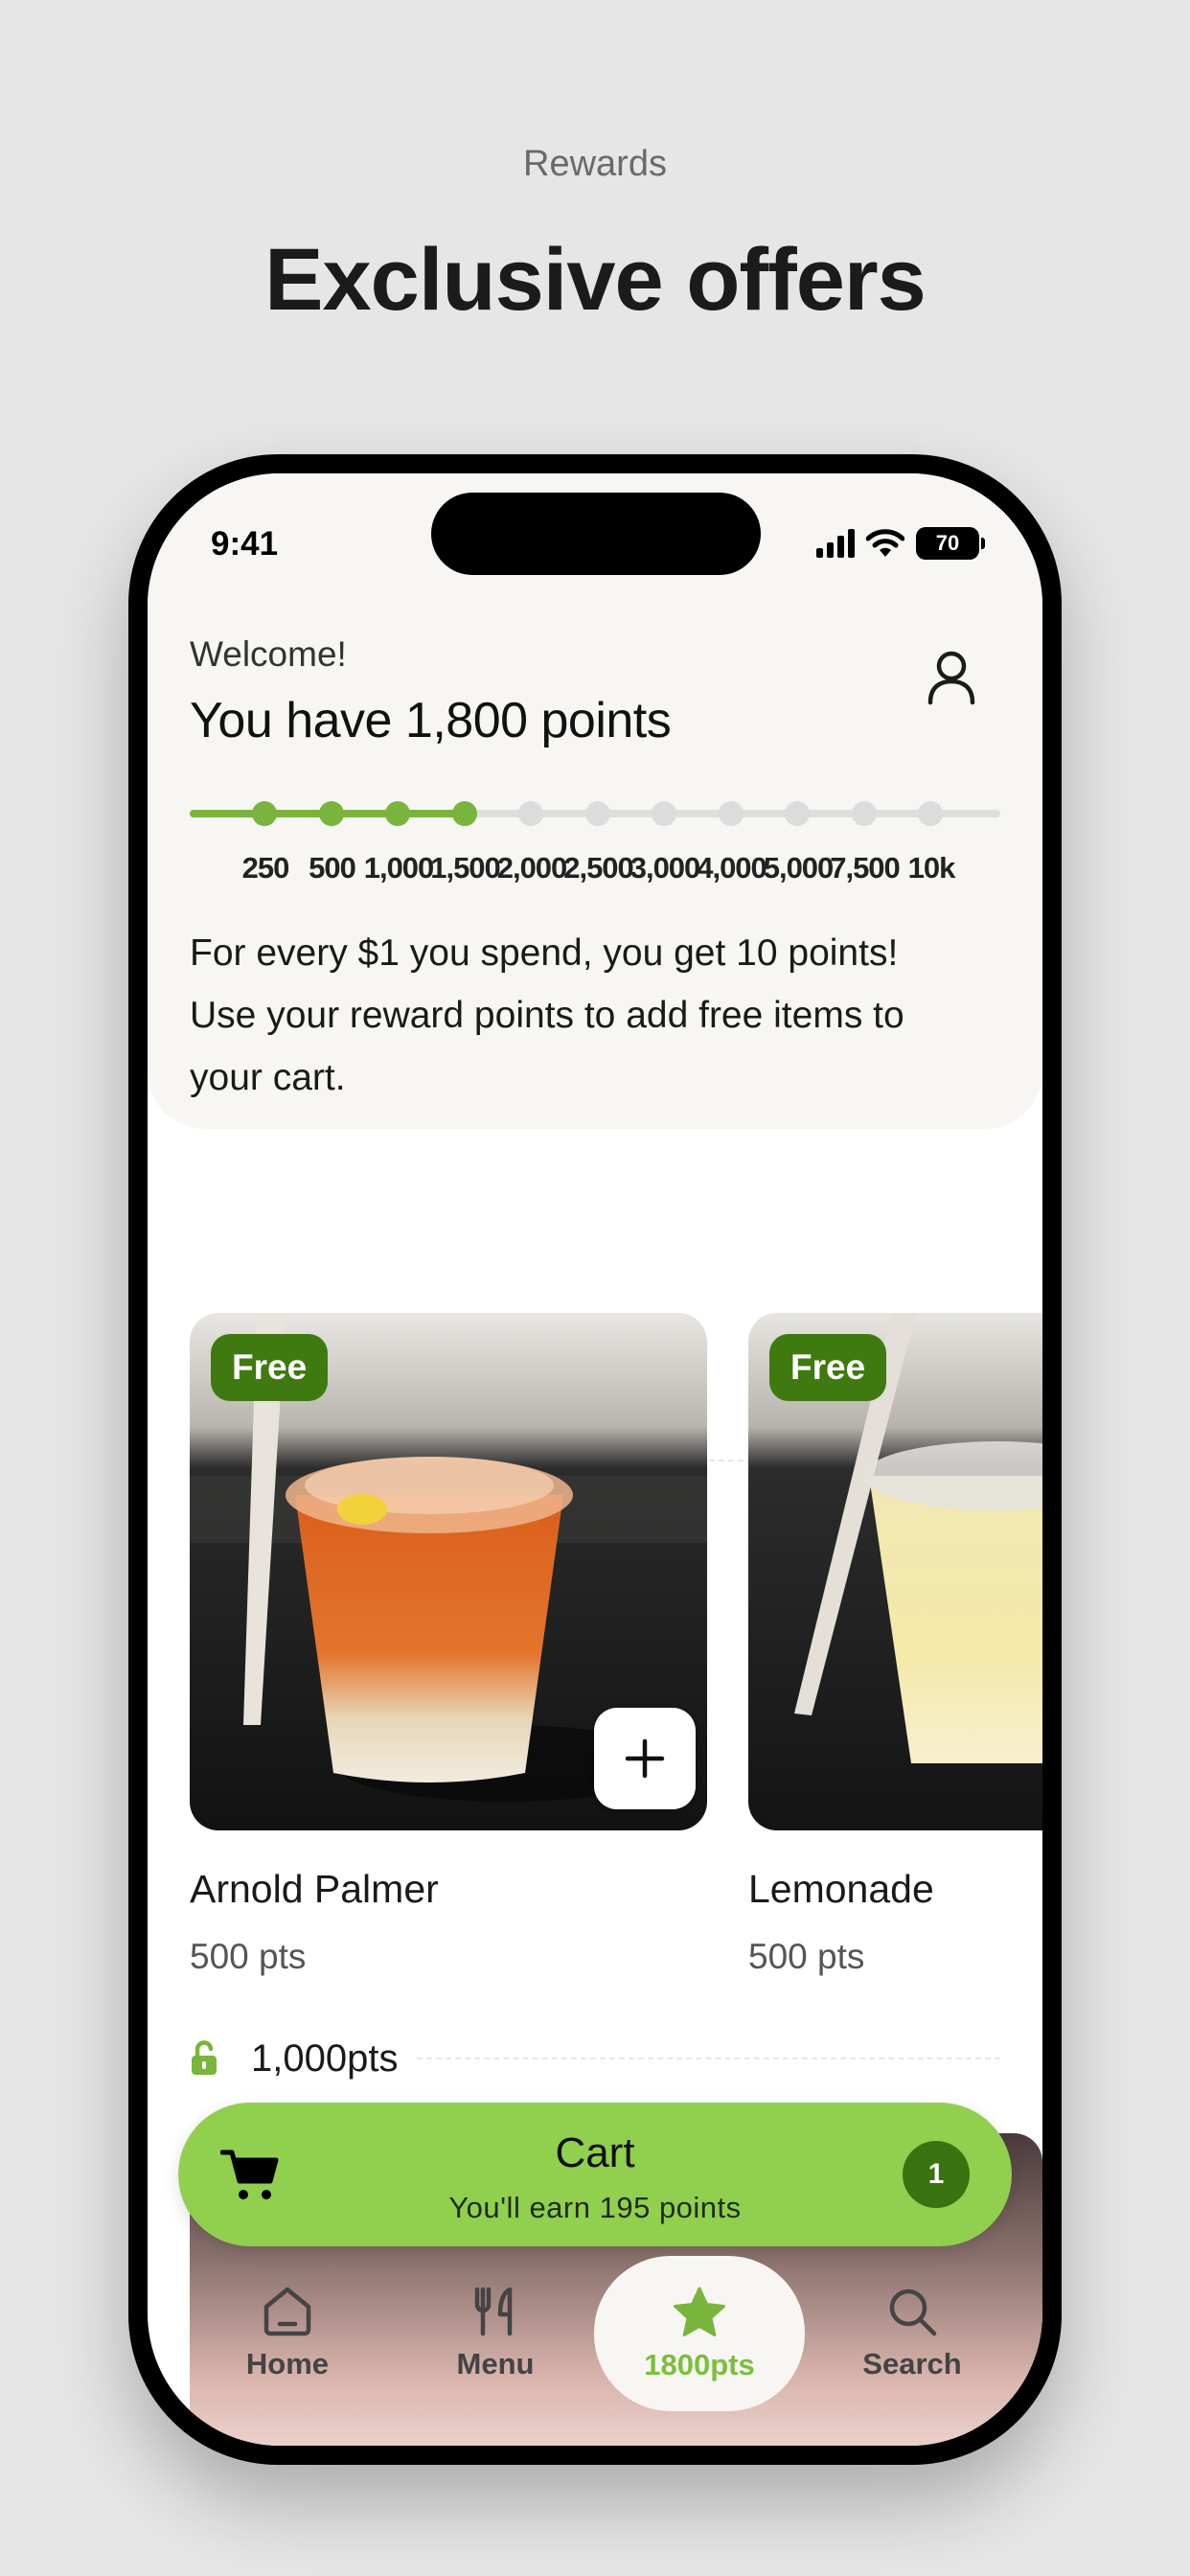  What do you see at coordinates (269, 654) in the screenshot?
I see `welcome-text: Welcome!` at bounding box center [269, 654].